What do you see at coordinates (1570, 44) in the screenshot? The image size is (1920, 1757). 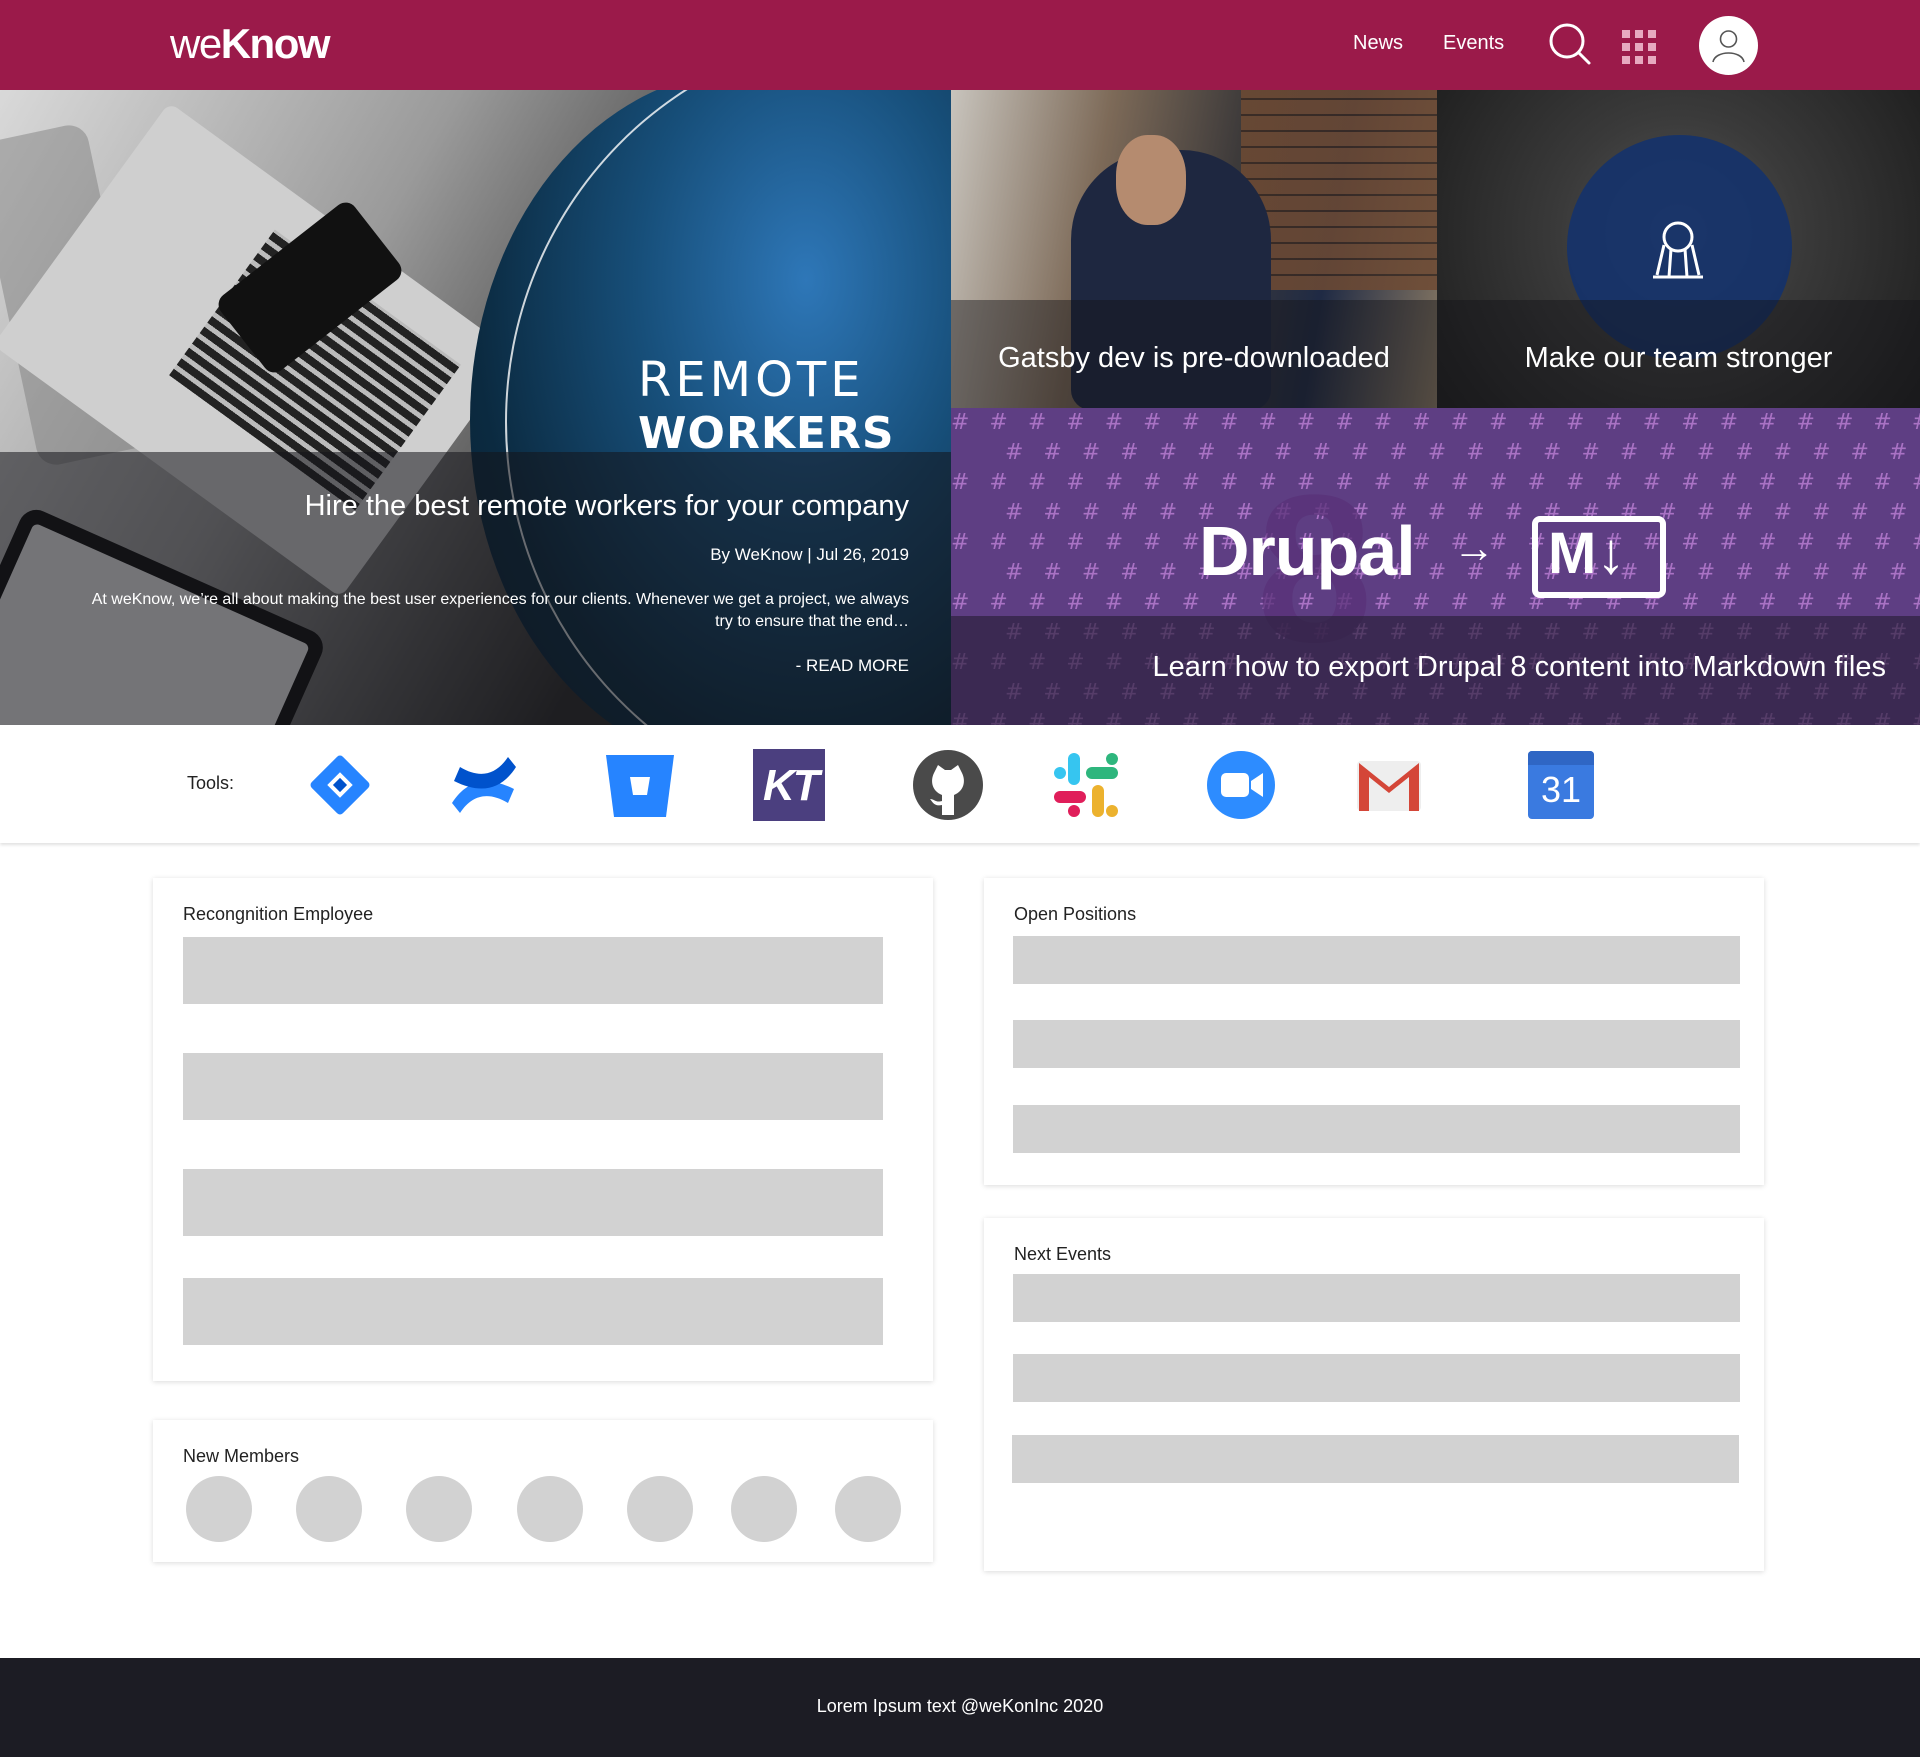 I see `search-icon` at bounding box center [1570, 44].